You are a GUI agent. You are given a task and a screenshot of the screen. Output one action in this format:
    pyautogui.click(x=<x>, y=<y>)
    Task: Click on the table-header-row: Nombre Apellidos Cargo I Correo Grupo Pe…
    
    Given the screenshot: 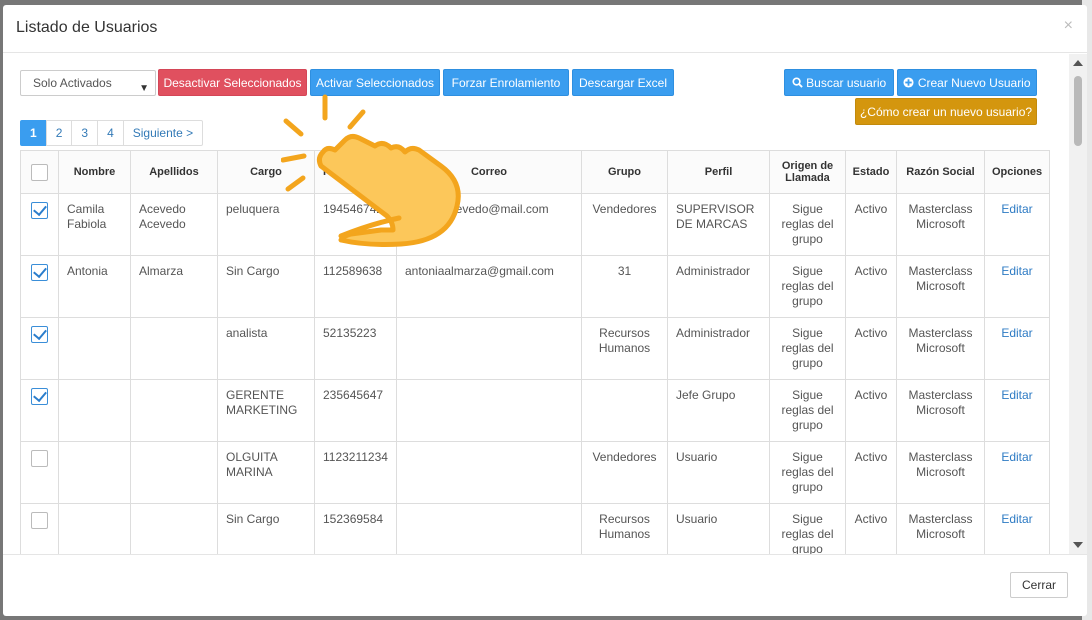 What is the action you would take?
    pyautogui.click(x=535, y=172)
    